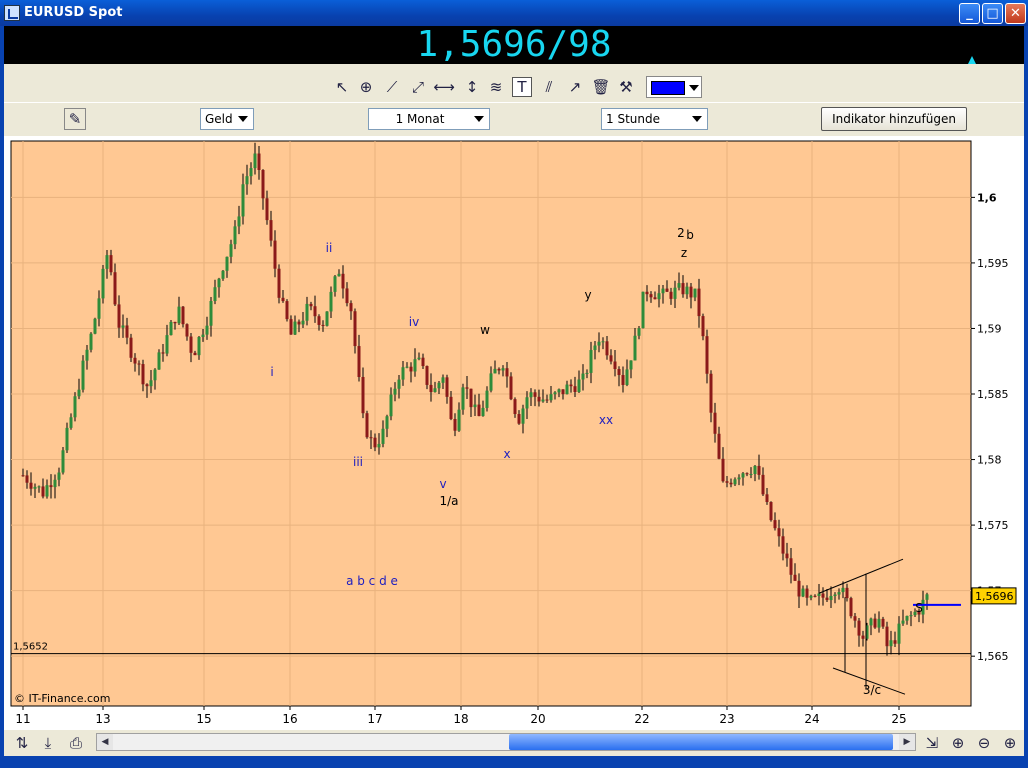 This screenshot has width=1028, height=768. What do you see at coordinates (485, 330) in the screenshot?
I see `wave-label: w` at bounding box center [485, 330].